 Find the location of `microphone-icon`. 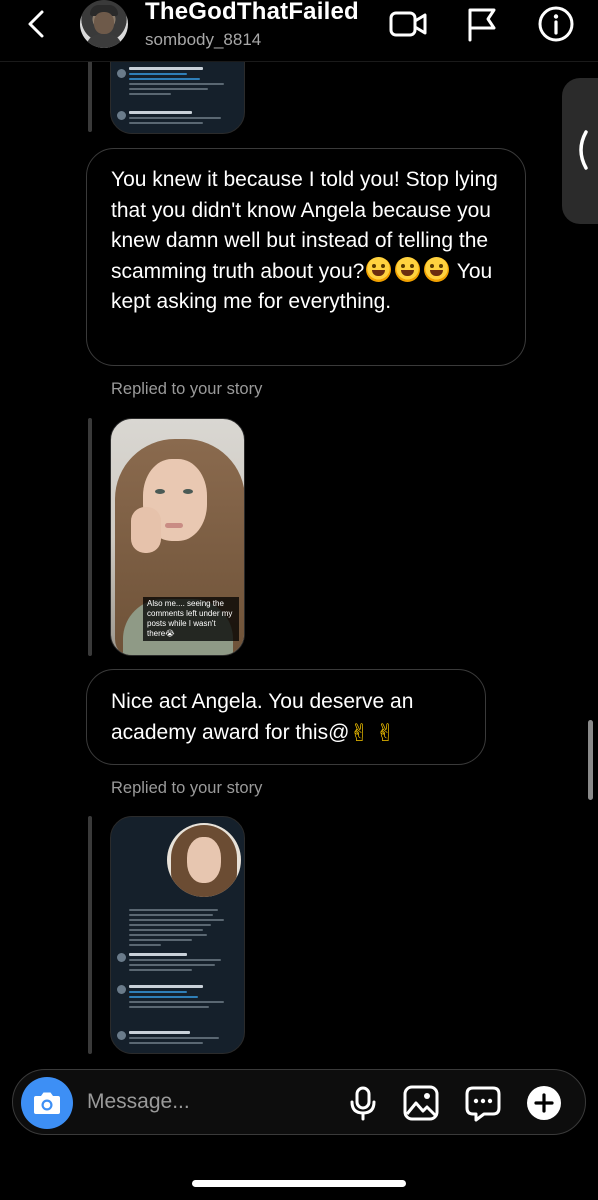

microphone-icon is located at coordinates (363, 1103).